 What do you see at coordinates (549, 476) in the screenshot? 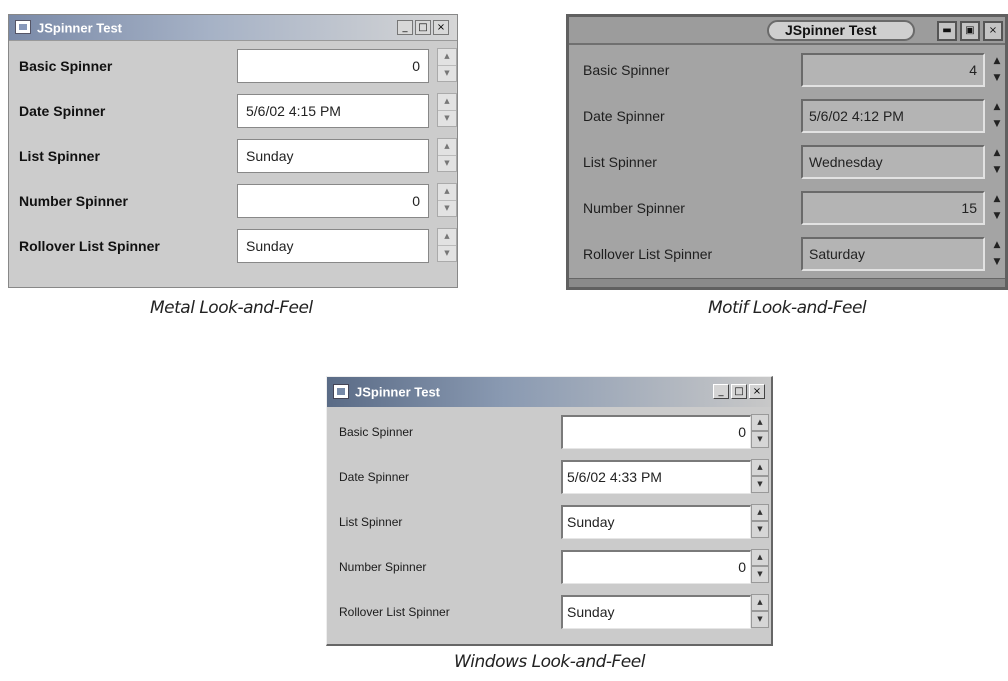
I see `spinner-row-date: Date Spinner 5/6/02 4:33 PM ▲ ▼` at bounding box center [549, 476].